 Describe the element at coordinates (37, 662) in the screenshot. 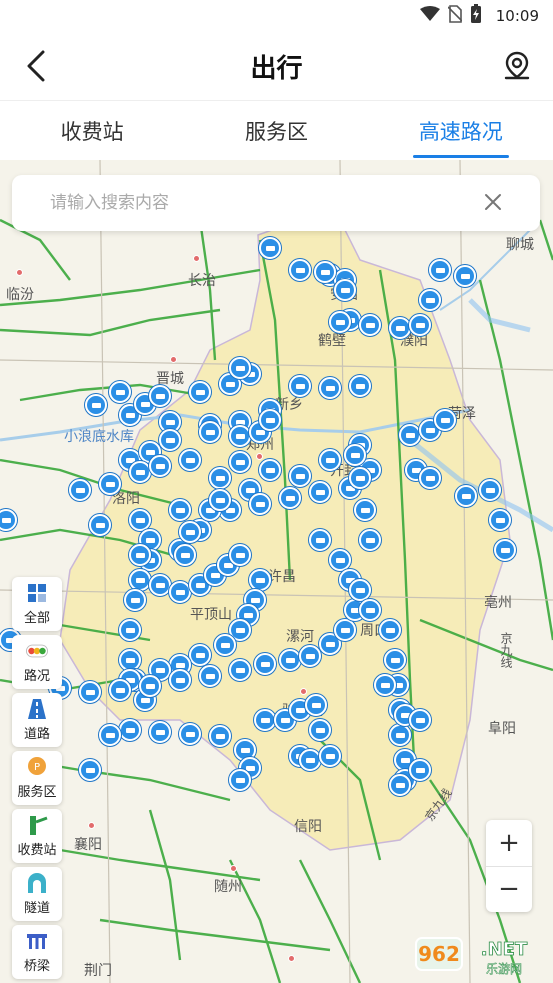

I see `layer-traffic-button: 路况` at that location.